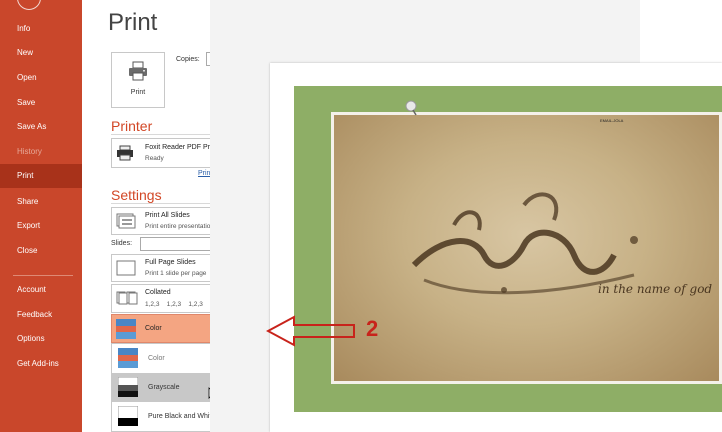 This screenshot has width=722, height=432. What do you see at coordinates (132, 126) in the screenshot?
I see `printer-heading: Printer` at bounding box center [132, 126].